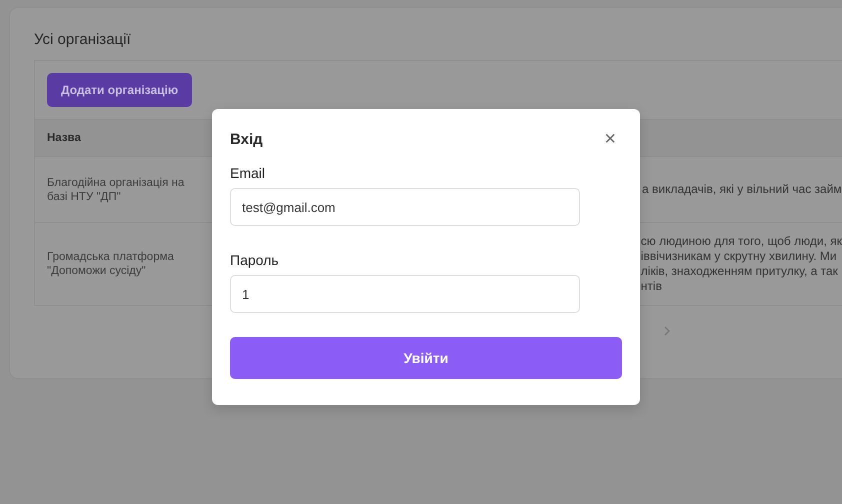  What do you see at coordinates (248, 173) in the screenshot?
I see `field-label: Email` at bounding box center [248, 173].